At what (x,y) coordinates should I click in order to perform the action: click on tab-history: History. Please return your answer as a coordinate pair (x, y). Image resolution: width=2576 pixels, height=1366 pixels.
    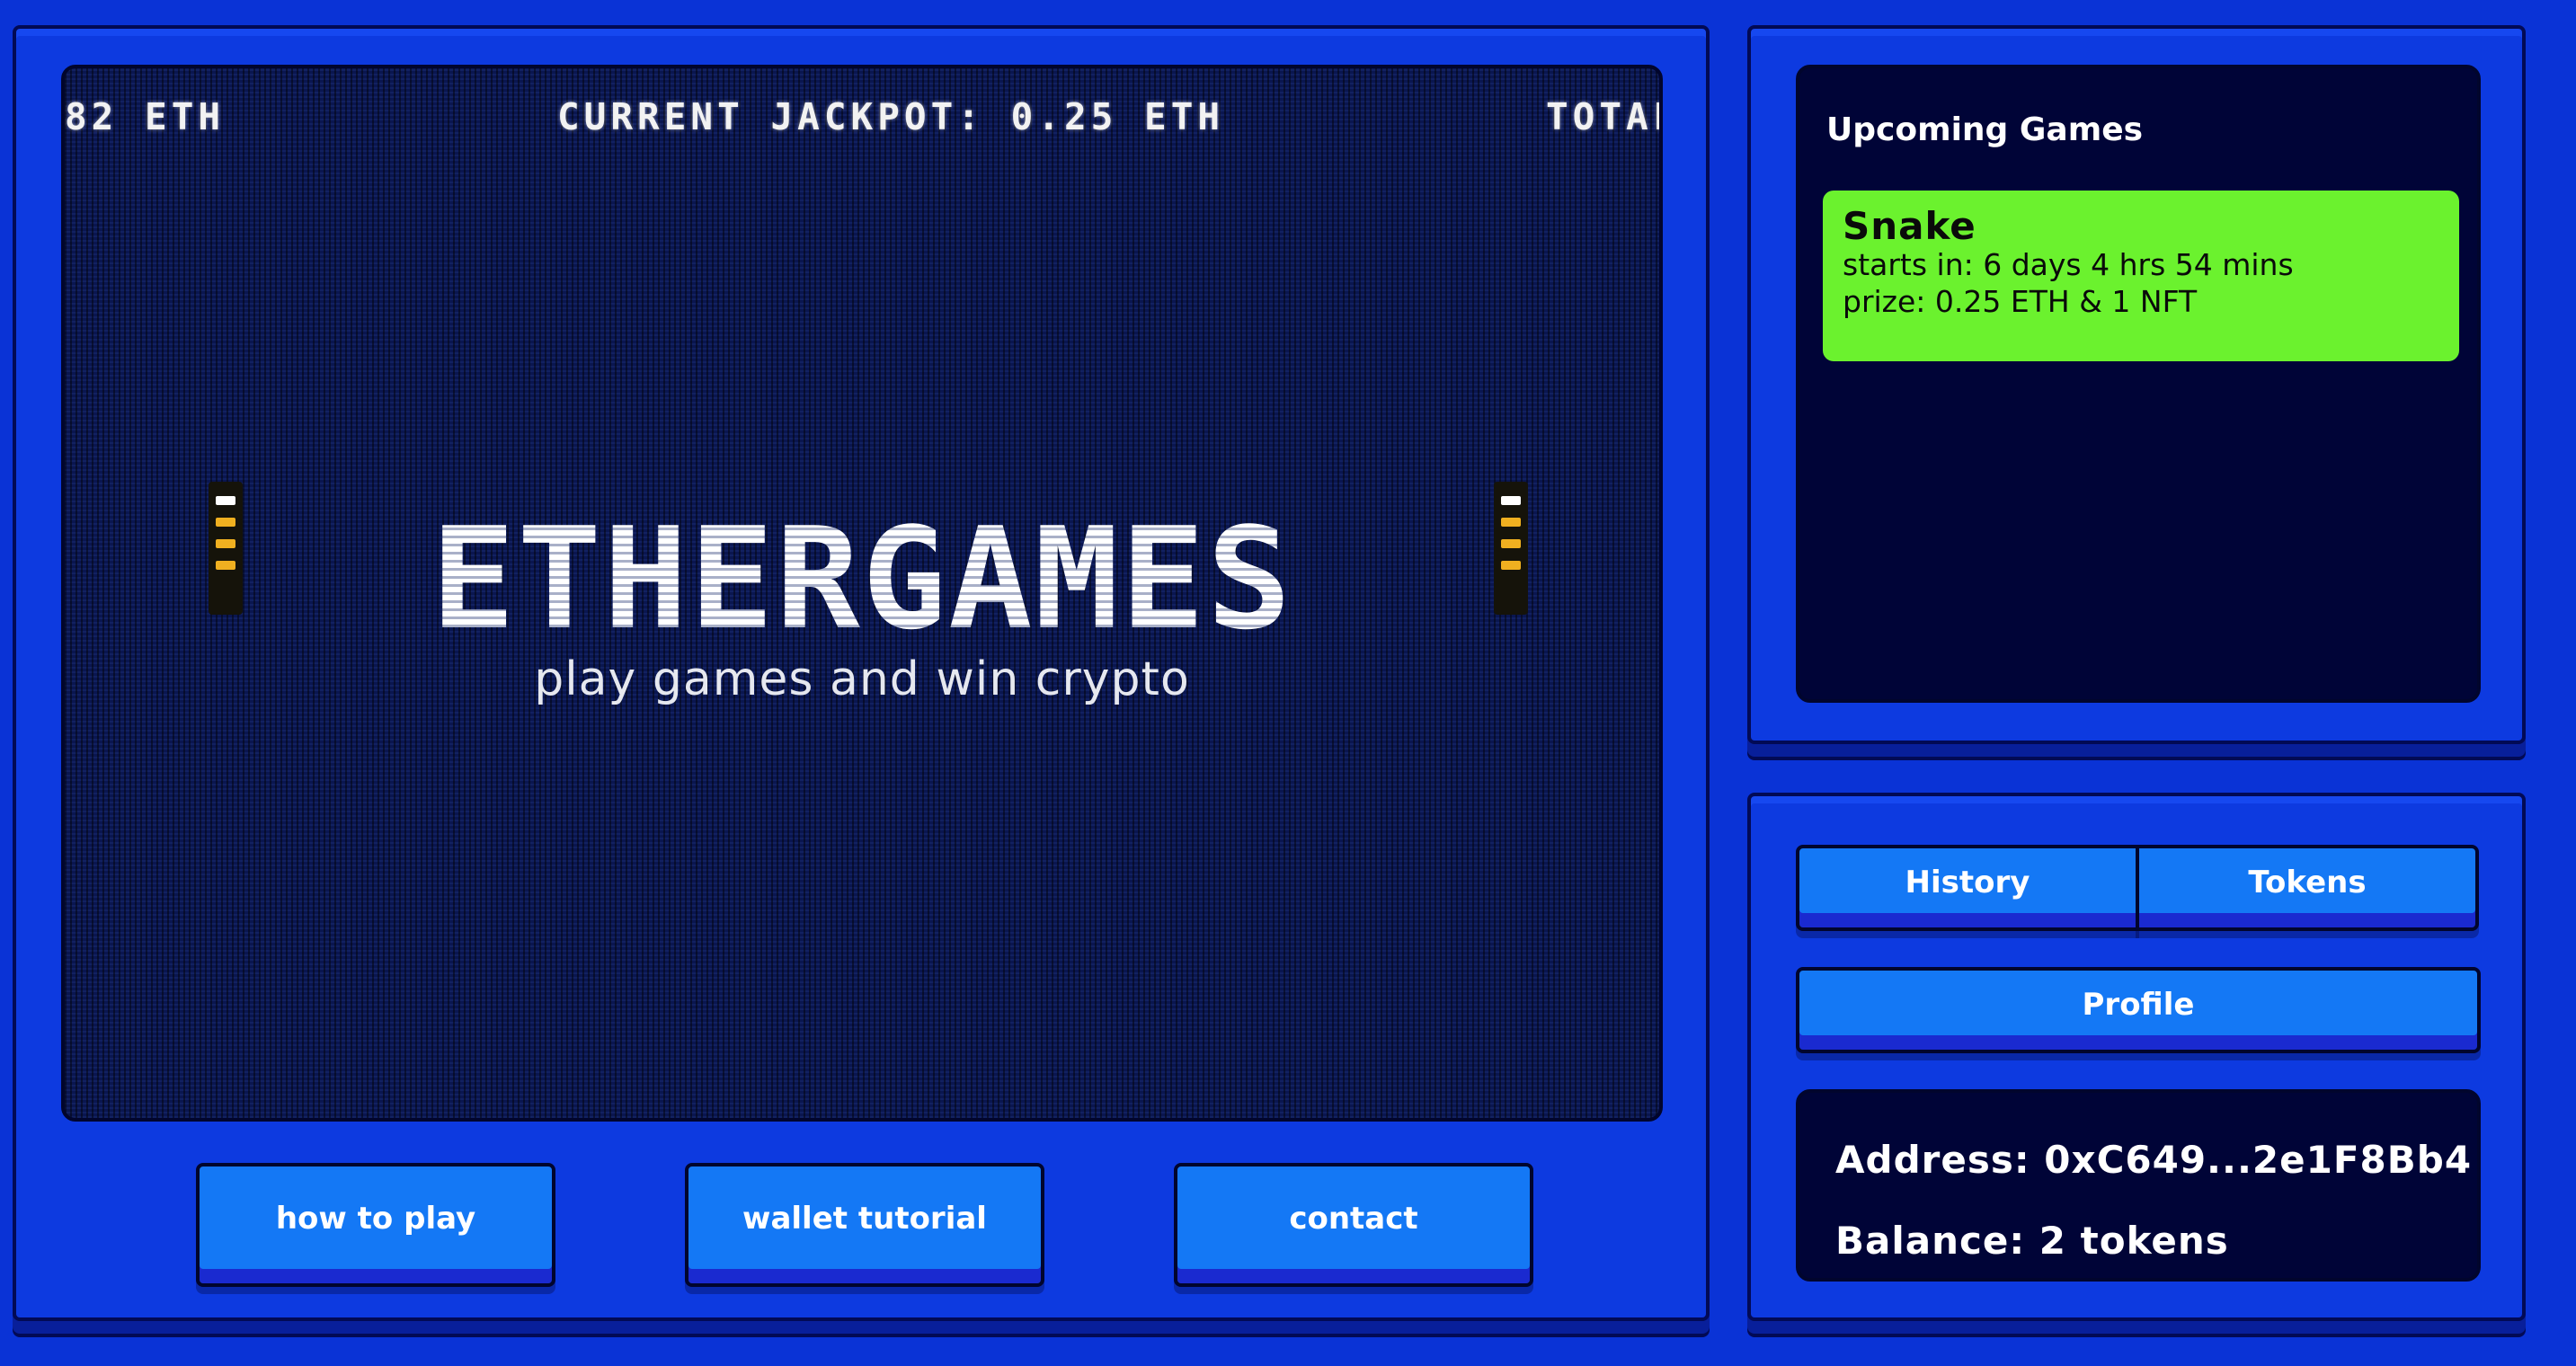
    Looking at the image, I should click on (1967, 888).